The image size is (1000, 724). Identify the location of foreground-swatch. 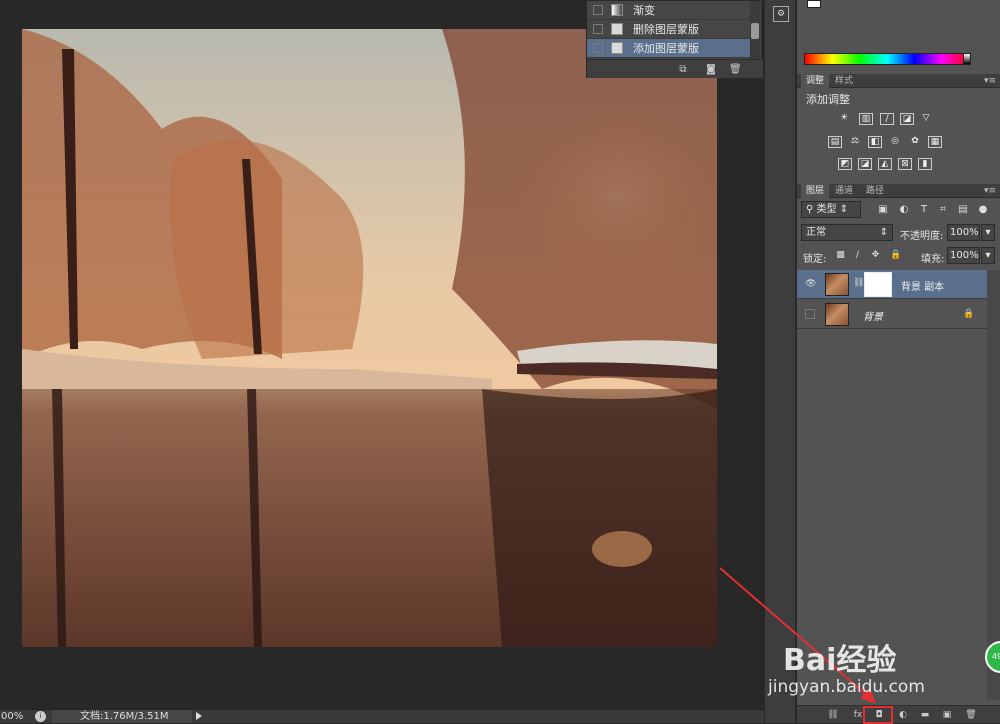
(814, 4).